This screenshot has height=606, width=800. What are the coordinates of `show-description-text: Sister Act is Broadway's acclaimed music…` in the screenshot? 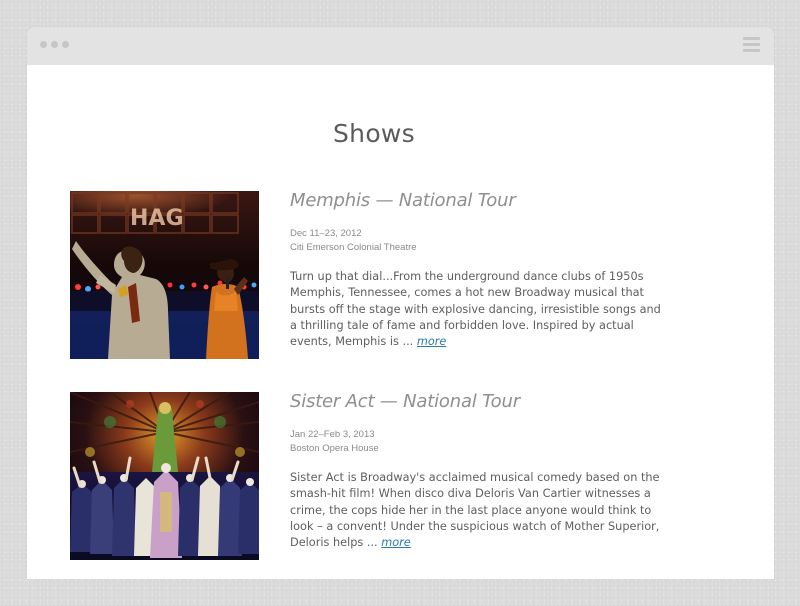 It's located at (475, 510).